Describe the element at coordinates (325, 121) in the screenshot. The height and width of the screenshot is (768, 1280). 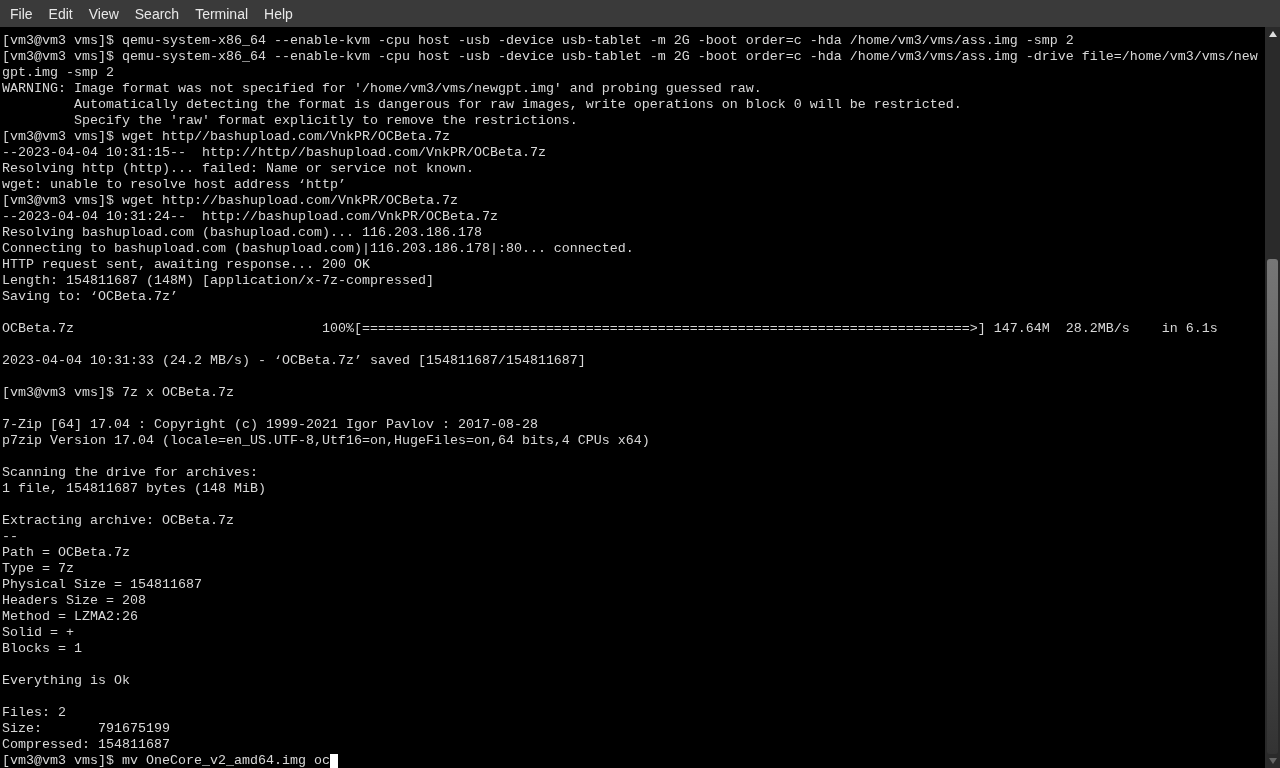
I see `terminal-line: Specify the 'raw' format explicitly to remove the restrictions.` at that location.